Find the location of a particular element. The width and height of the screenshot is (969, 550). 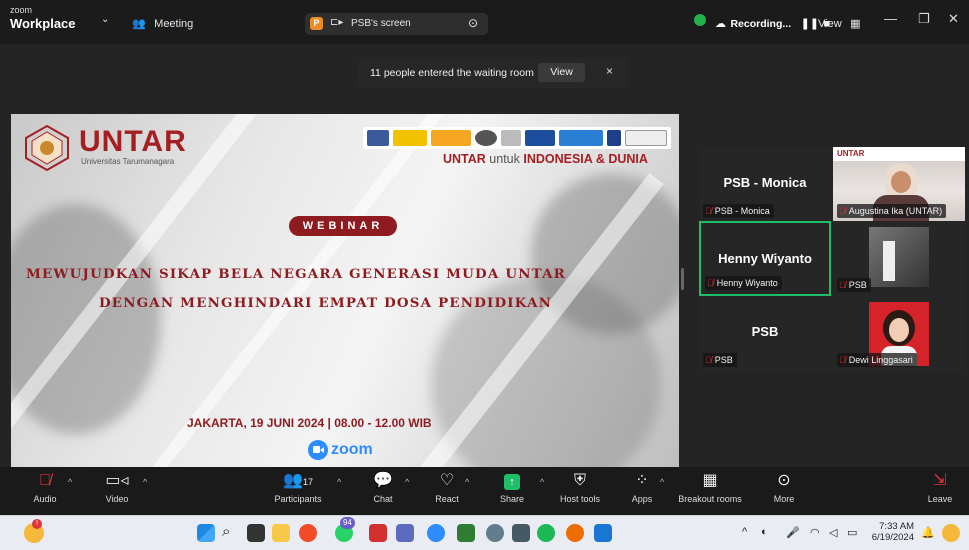

copilot-icon is located at coordinates (951, 533).